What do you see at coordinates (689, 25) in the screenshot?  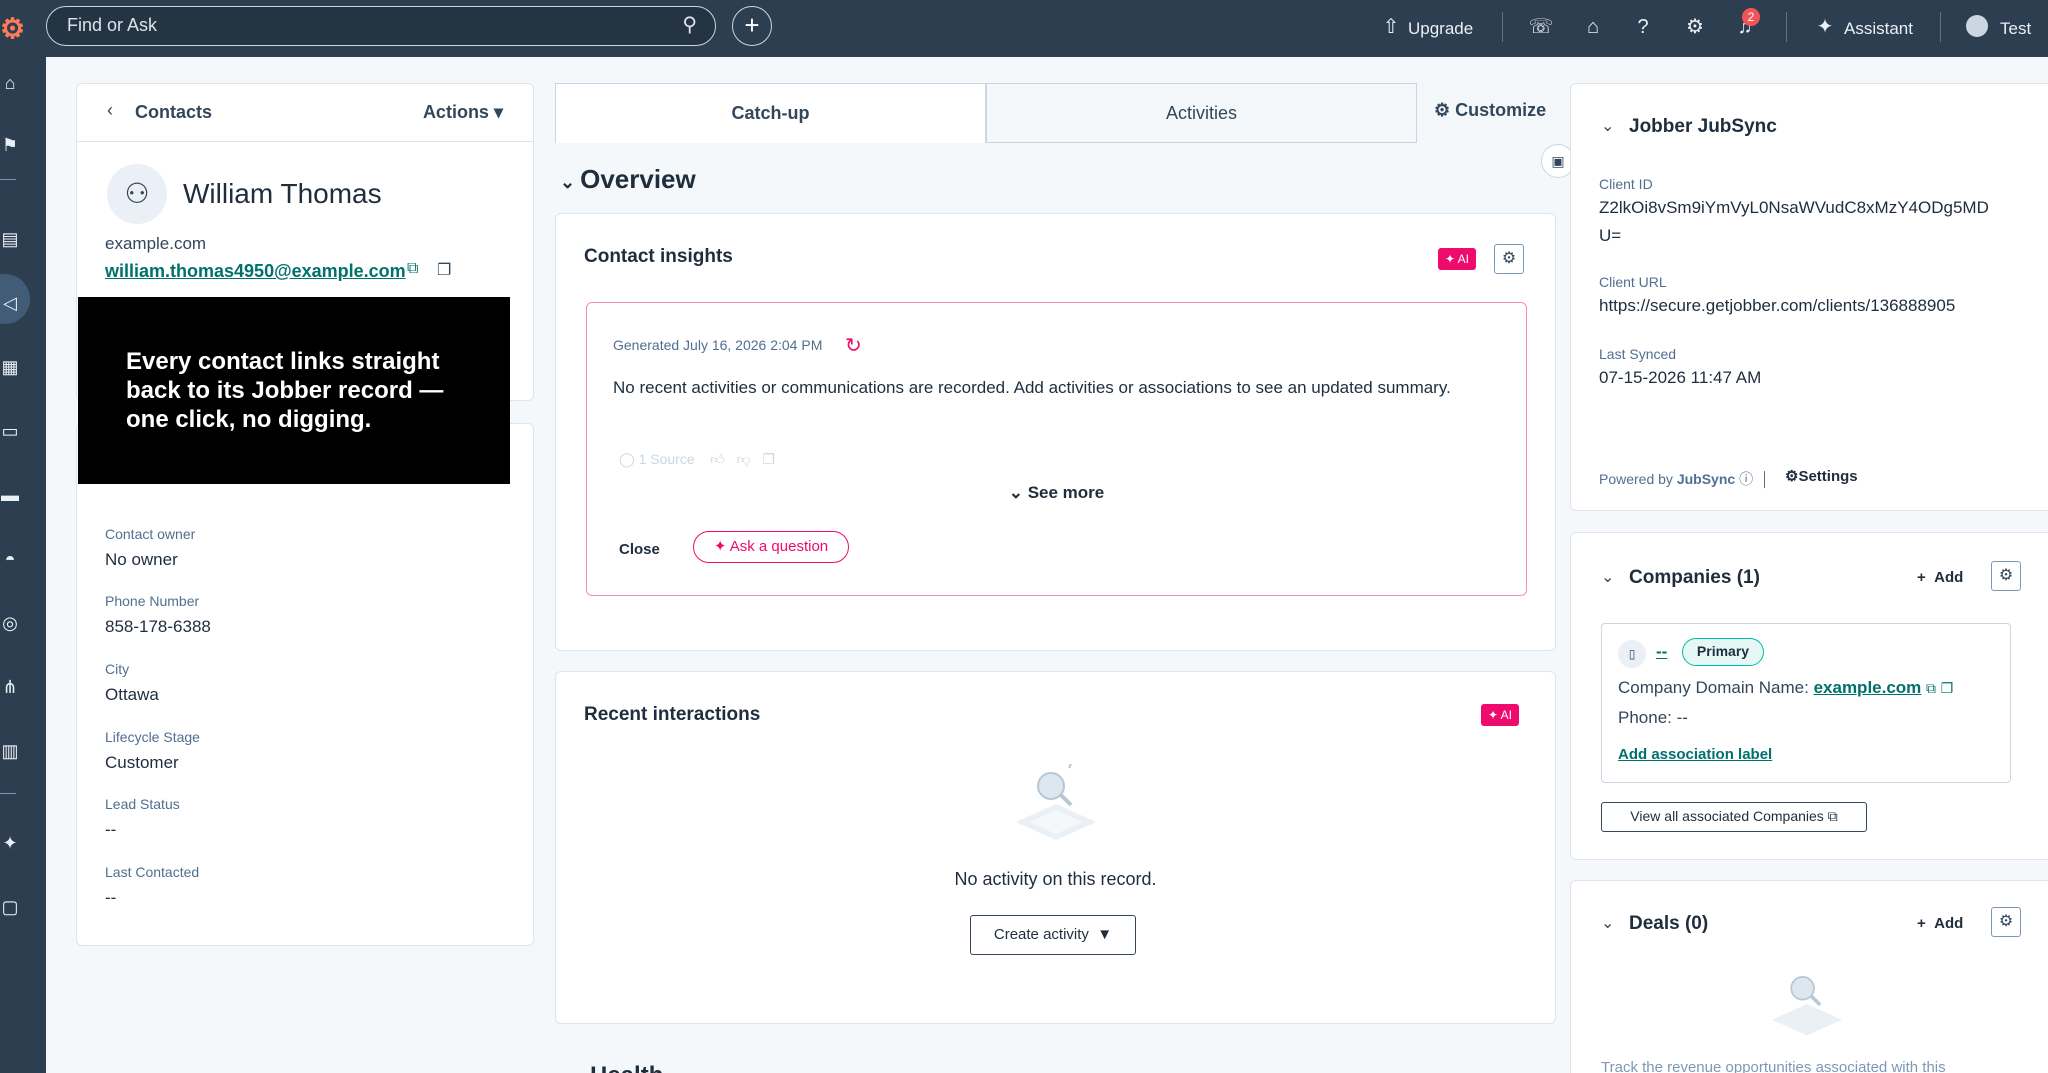 I see `search-icon: ⚲` at bounding box center [689, 25].